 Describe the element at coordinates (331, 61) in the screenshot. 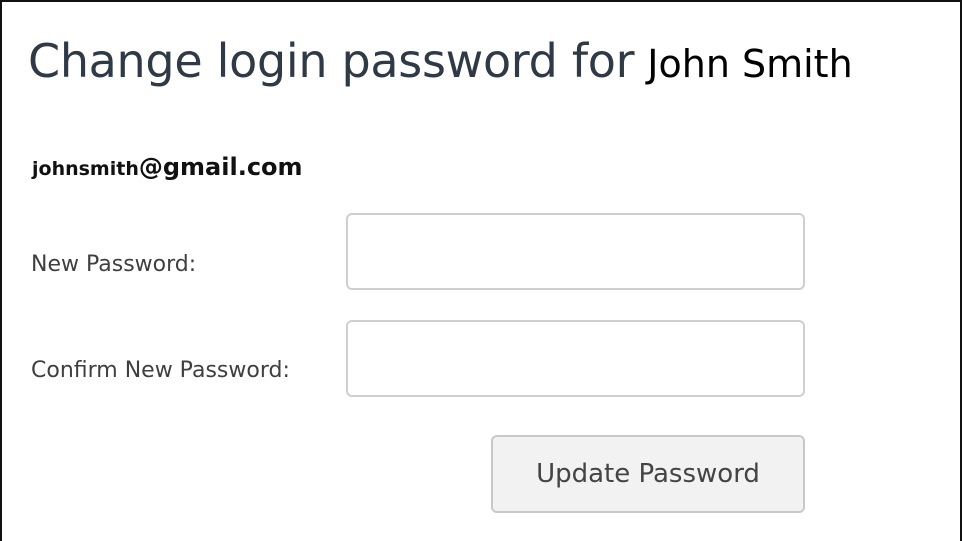

I see `page-title-text: Change login password for` at that location.